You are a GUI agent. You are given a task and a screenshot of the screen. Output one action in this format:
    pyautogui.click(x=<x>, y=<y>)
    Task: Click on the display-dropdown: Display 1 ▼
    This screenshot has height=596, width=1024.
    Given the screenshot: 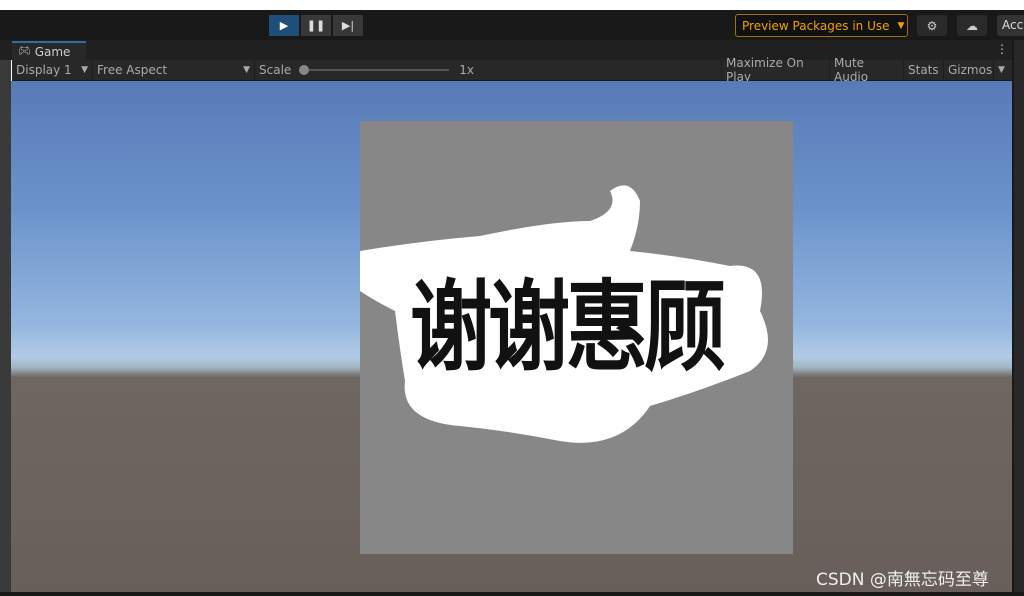 What is the action you would take?
    pyautogui.click(x=52, y=70)
    